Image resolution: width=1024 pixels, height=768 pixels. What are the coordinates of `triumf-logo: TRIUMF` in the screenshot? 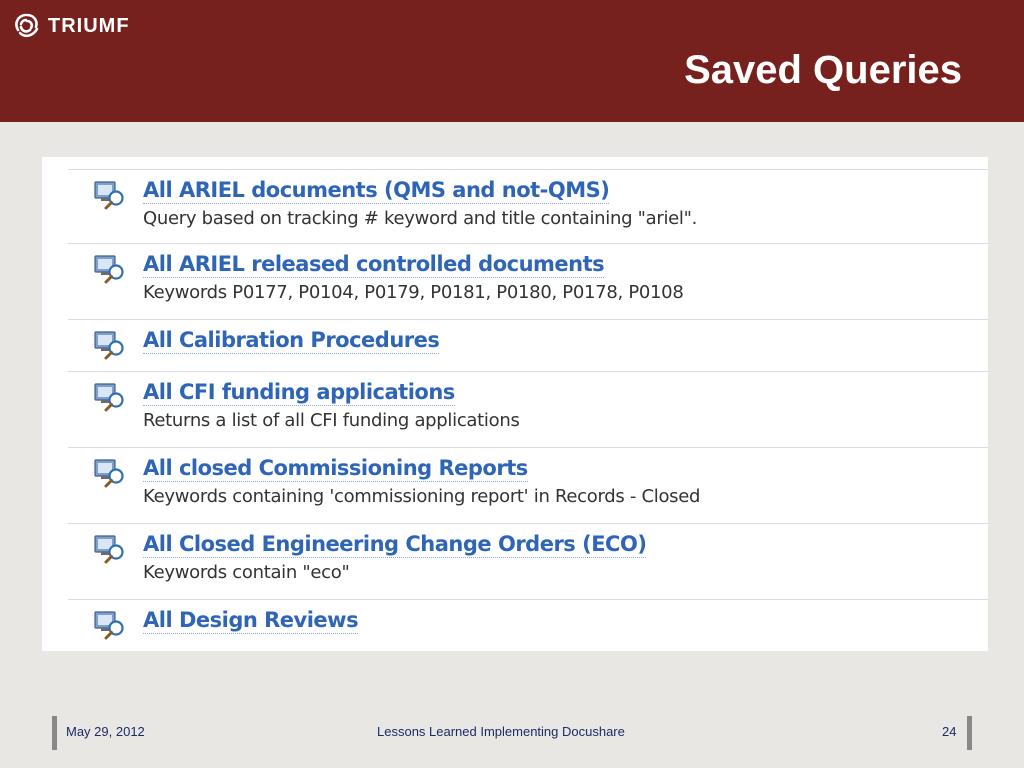 It's located at (71, 26).